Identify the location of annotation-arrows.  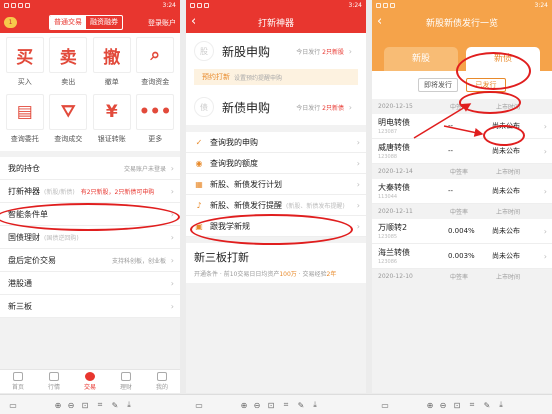
(448, 121).